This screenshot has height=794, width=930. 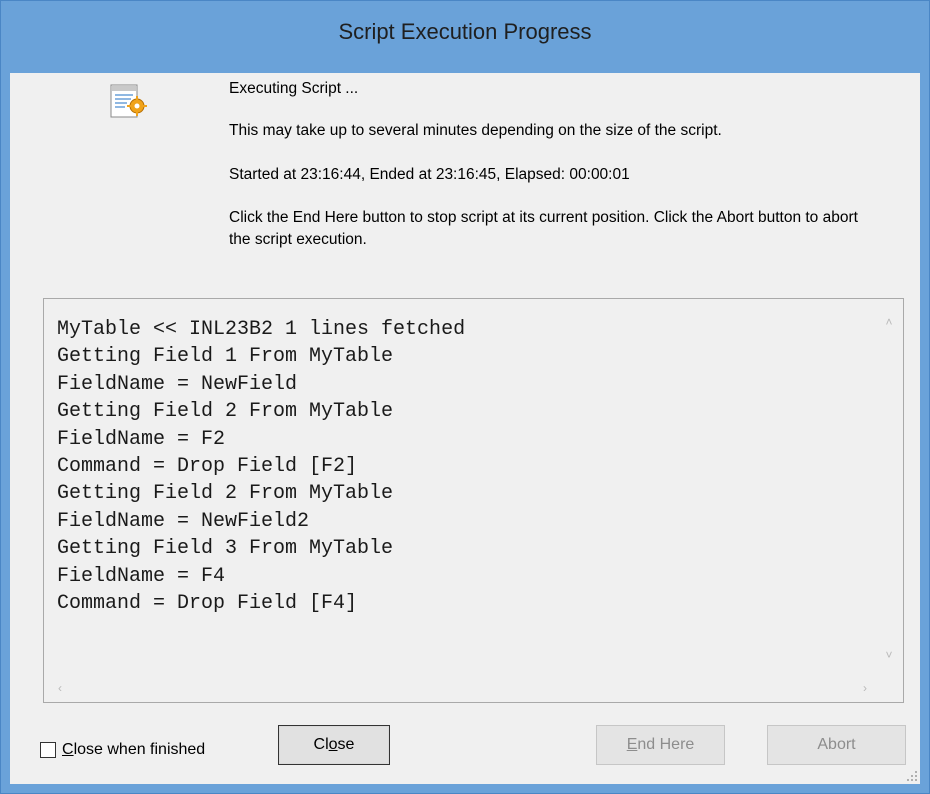 What do you see at coordinates (889, 322) in the screenshot?
I see `chevron-up-icon: ˄` at bounding box center [889, 322].